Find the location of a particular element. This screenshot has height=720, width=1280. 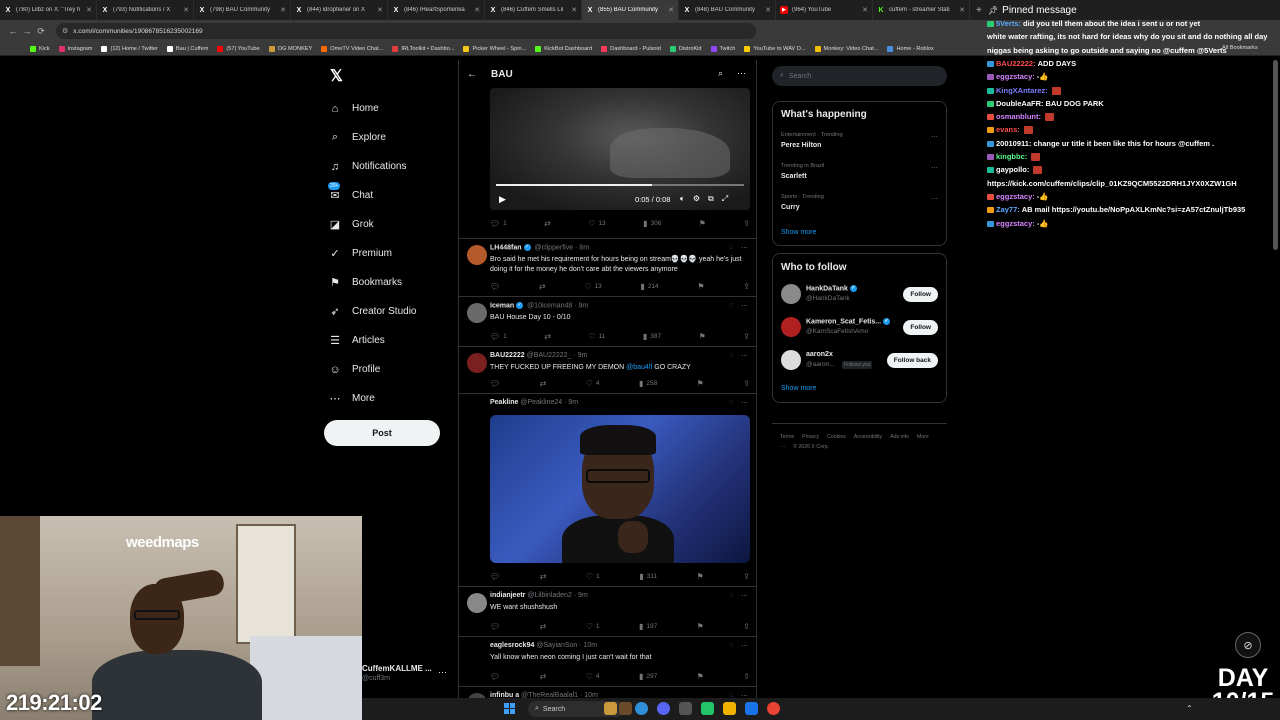

chat-username: BAU22222: is located at coordinates (1016, 63).